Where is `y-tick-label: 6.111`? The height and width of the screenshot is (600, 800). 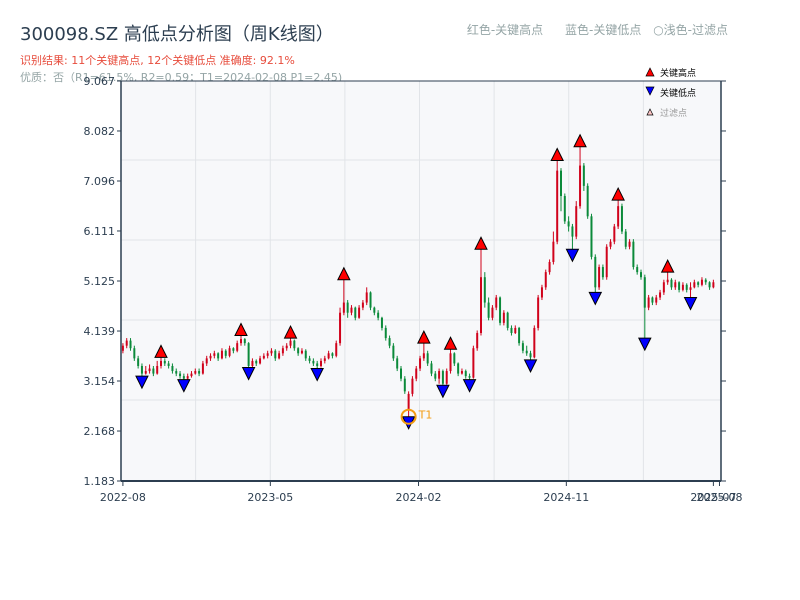 y-tick-label: 6.111 is located at coordinates (100, 231).